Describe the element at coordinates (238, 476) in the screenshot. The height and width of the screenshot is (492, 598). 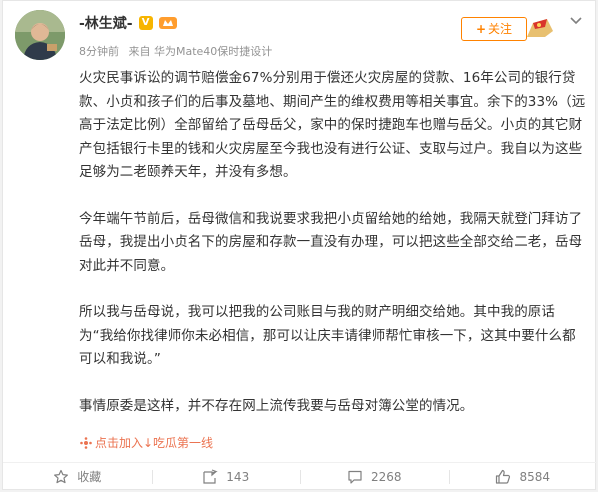
I see `repost-count: 143` at that location.